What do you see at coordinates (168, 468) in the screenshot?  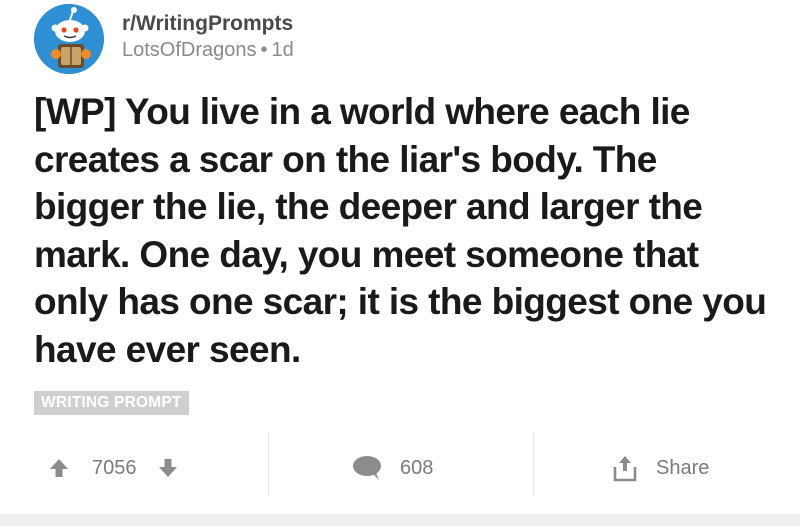 I see `arrow-down-icon` at bounding box center [168, 468].